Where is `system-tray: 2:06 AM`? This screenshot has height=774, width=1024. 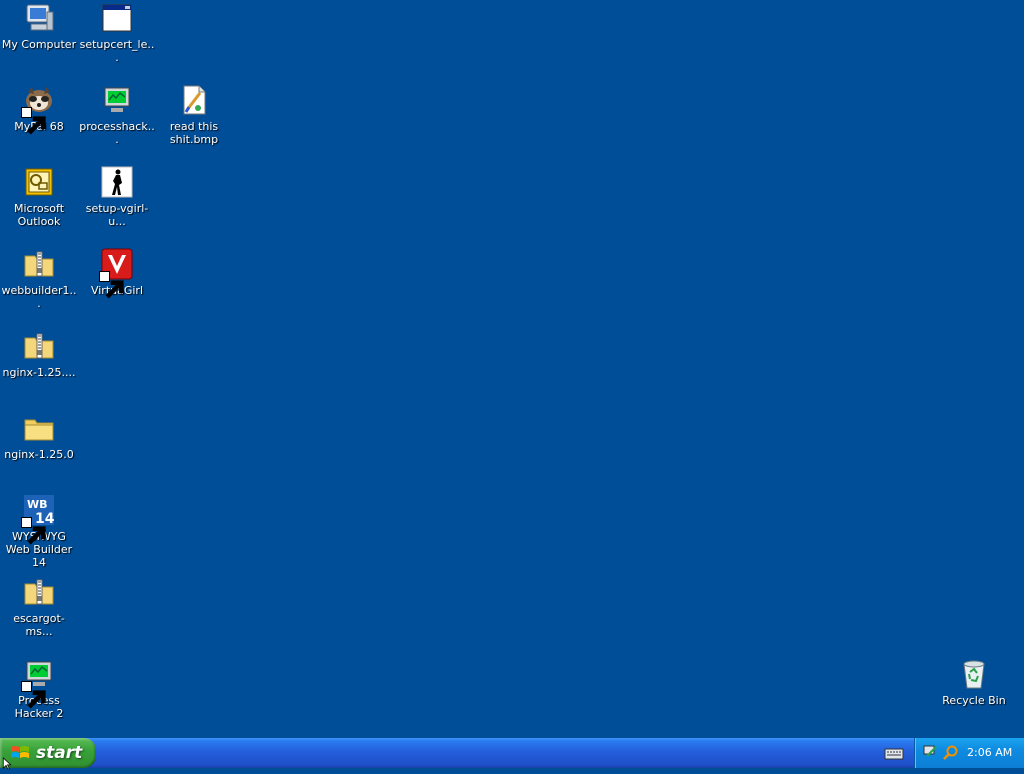
system-tray: 2:06 AM is located at coordinates (969, 753).